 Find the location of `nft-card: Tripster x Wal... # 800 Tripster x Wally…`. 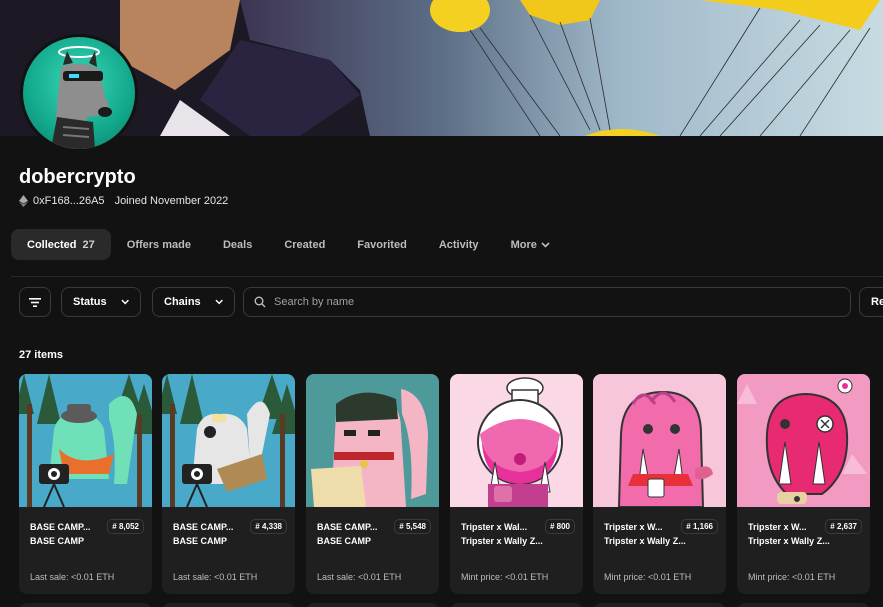

nft-card: Tripster x Wal... # 800 Tripster x Wally… is located at coordinates (516, 484).